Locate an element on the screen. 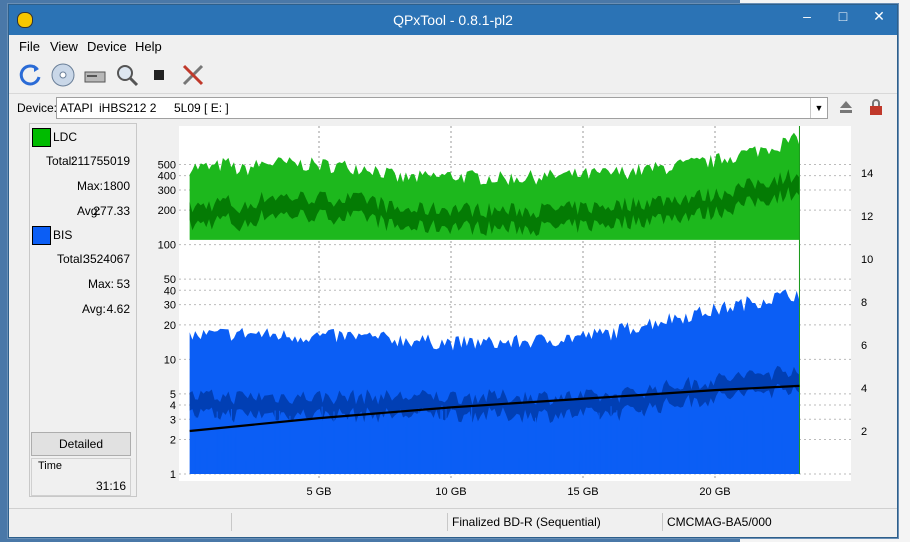  device-label: Device: is located at coordinates (37, 108).